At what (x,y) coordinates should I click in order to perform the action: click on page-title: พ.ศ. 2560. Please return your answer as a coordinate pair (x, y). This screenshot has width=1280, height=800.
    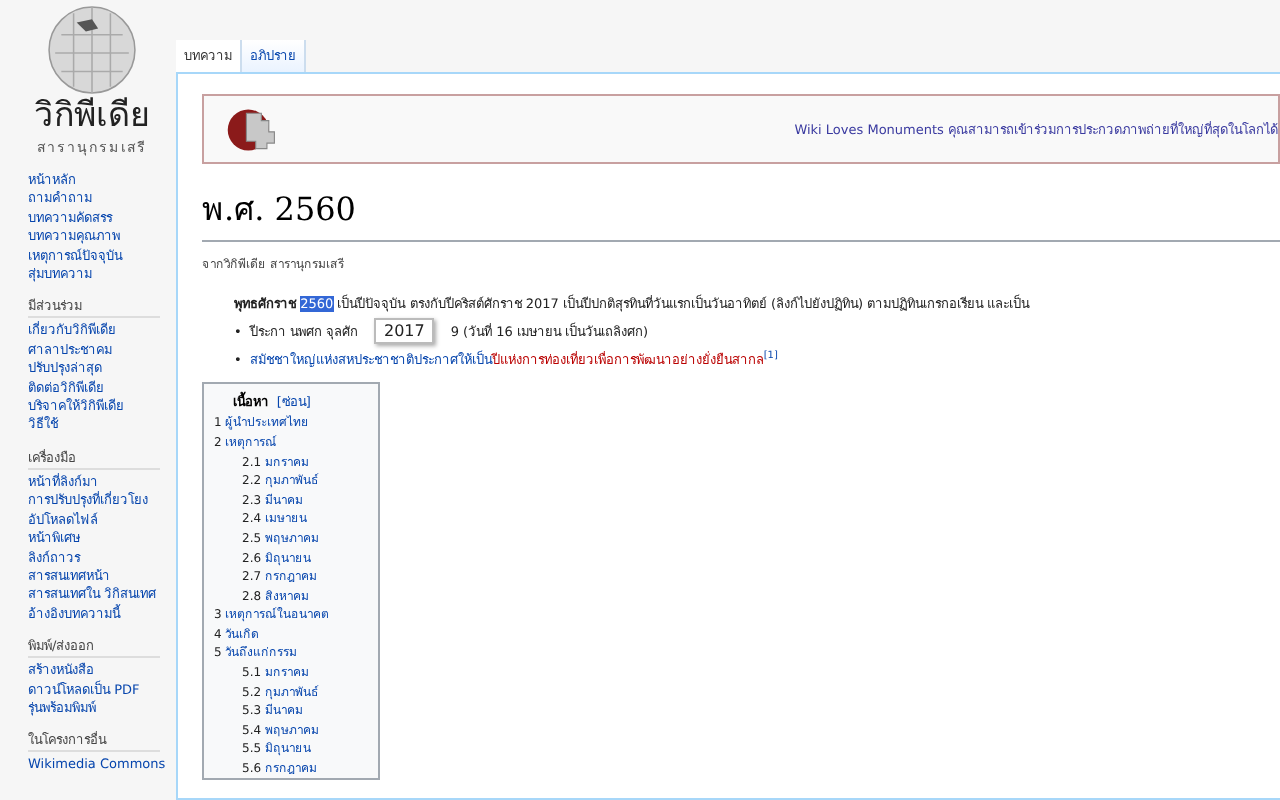
    Looking at the image, I should click on (741, 213).